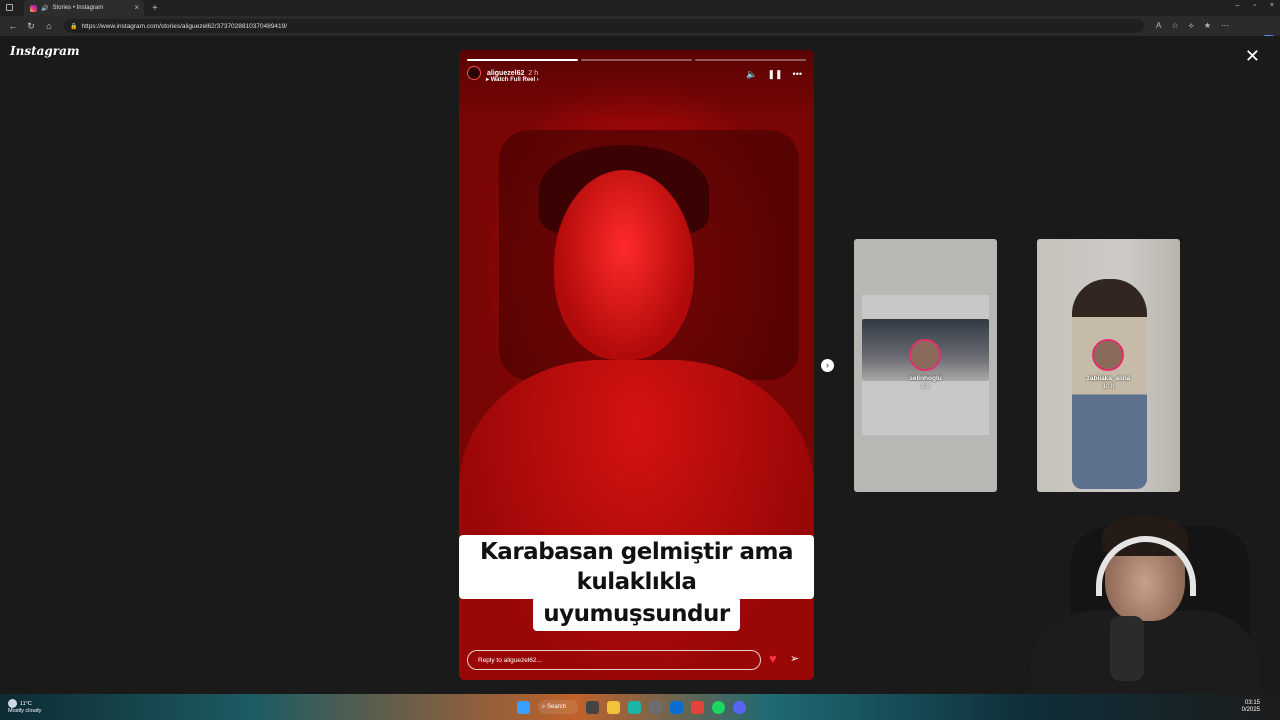 The height and width of the screenshot is (720, 1280). I want to click on heart-icon: ♥, so click(773, 658).